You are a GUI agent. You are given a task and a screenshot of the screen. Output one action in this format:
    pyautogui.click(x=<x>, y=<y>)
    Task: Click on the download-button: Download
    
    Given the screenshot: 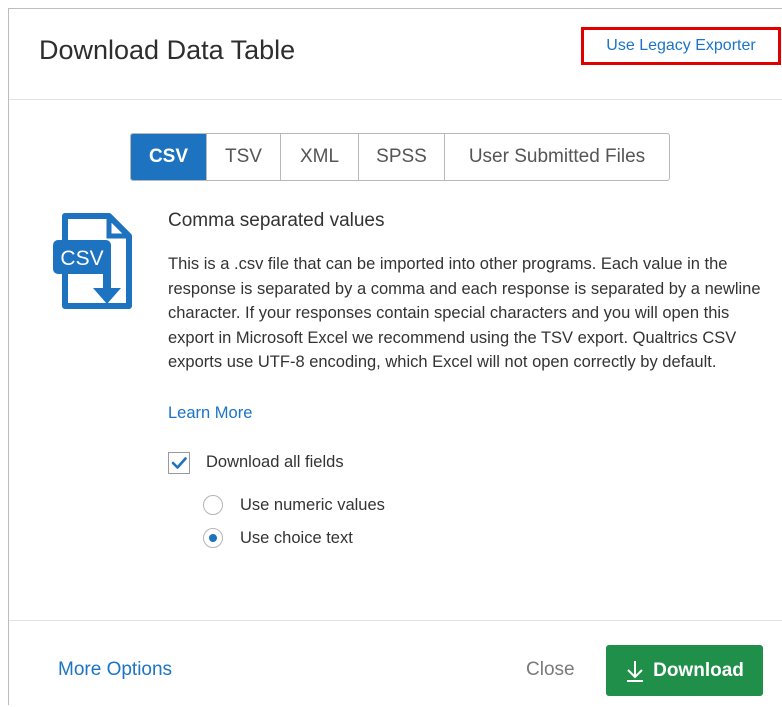 What is the action you would take?
    pyautogui.click(x=684, y=670)
    